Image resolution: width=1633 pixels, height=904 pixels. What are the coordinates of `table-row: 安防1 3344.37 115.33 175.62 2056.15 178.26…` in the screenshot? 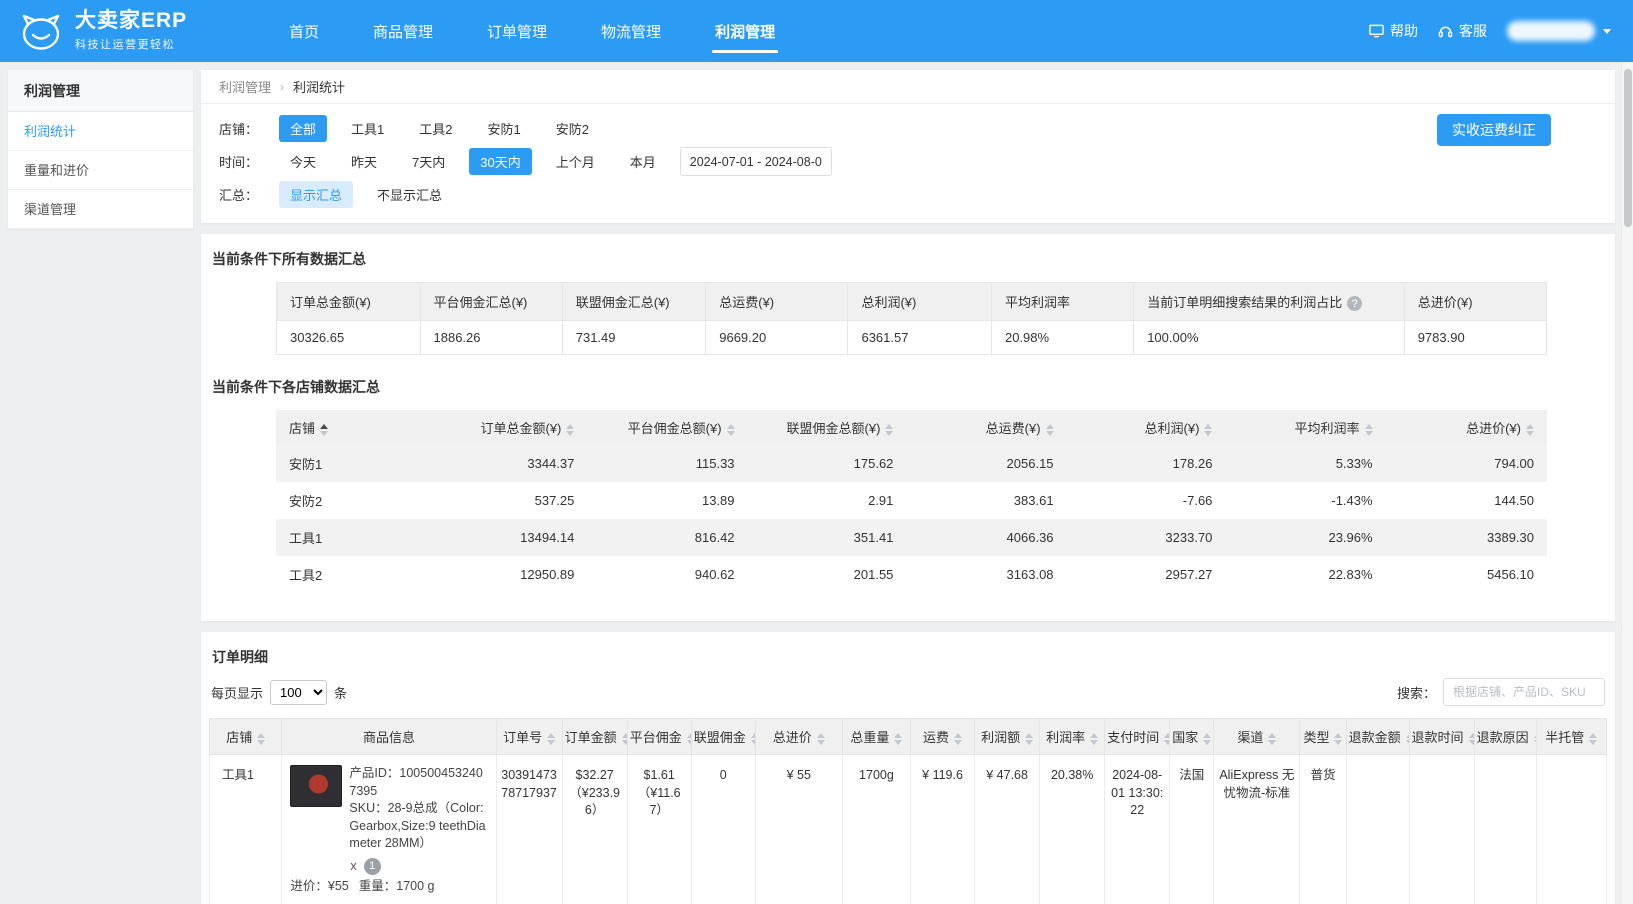 It's located at (911, 464).